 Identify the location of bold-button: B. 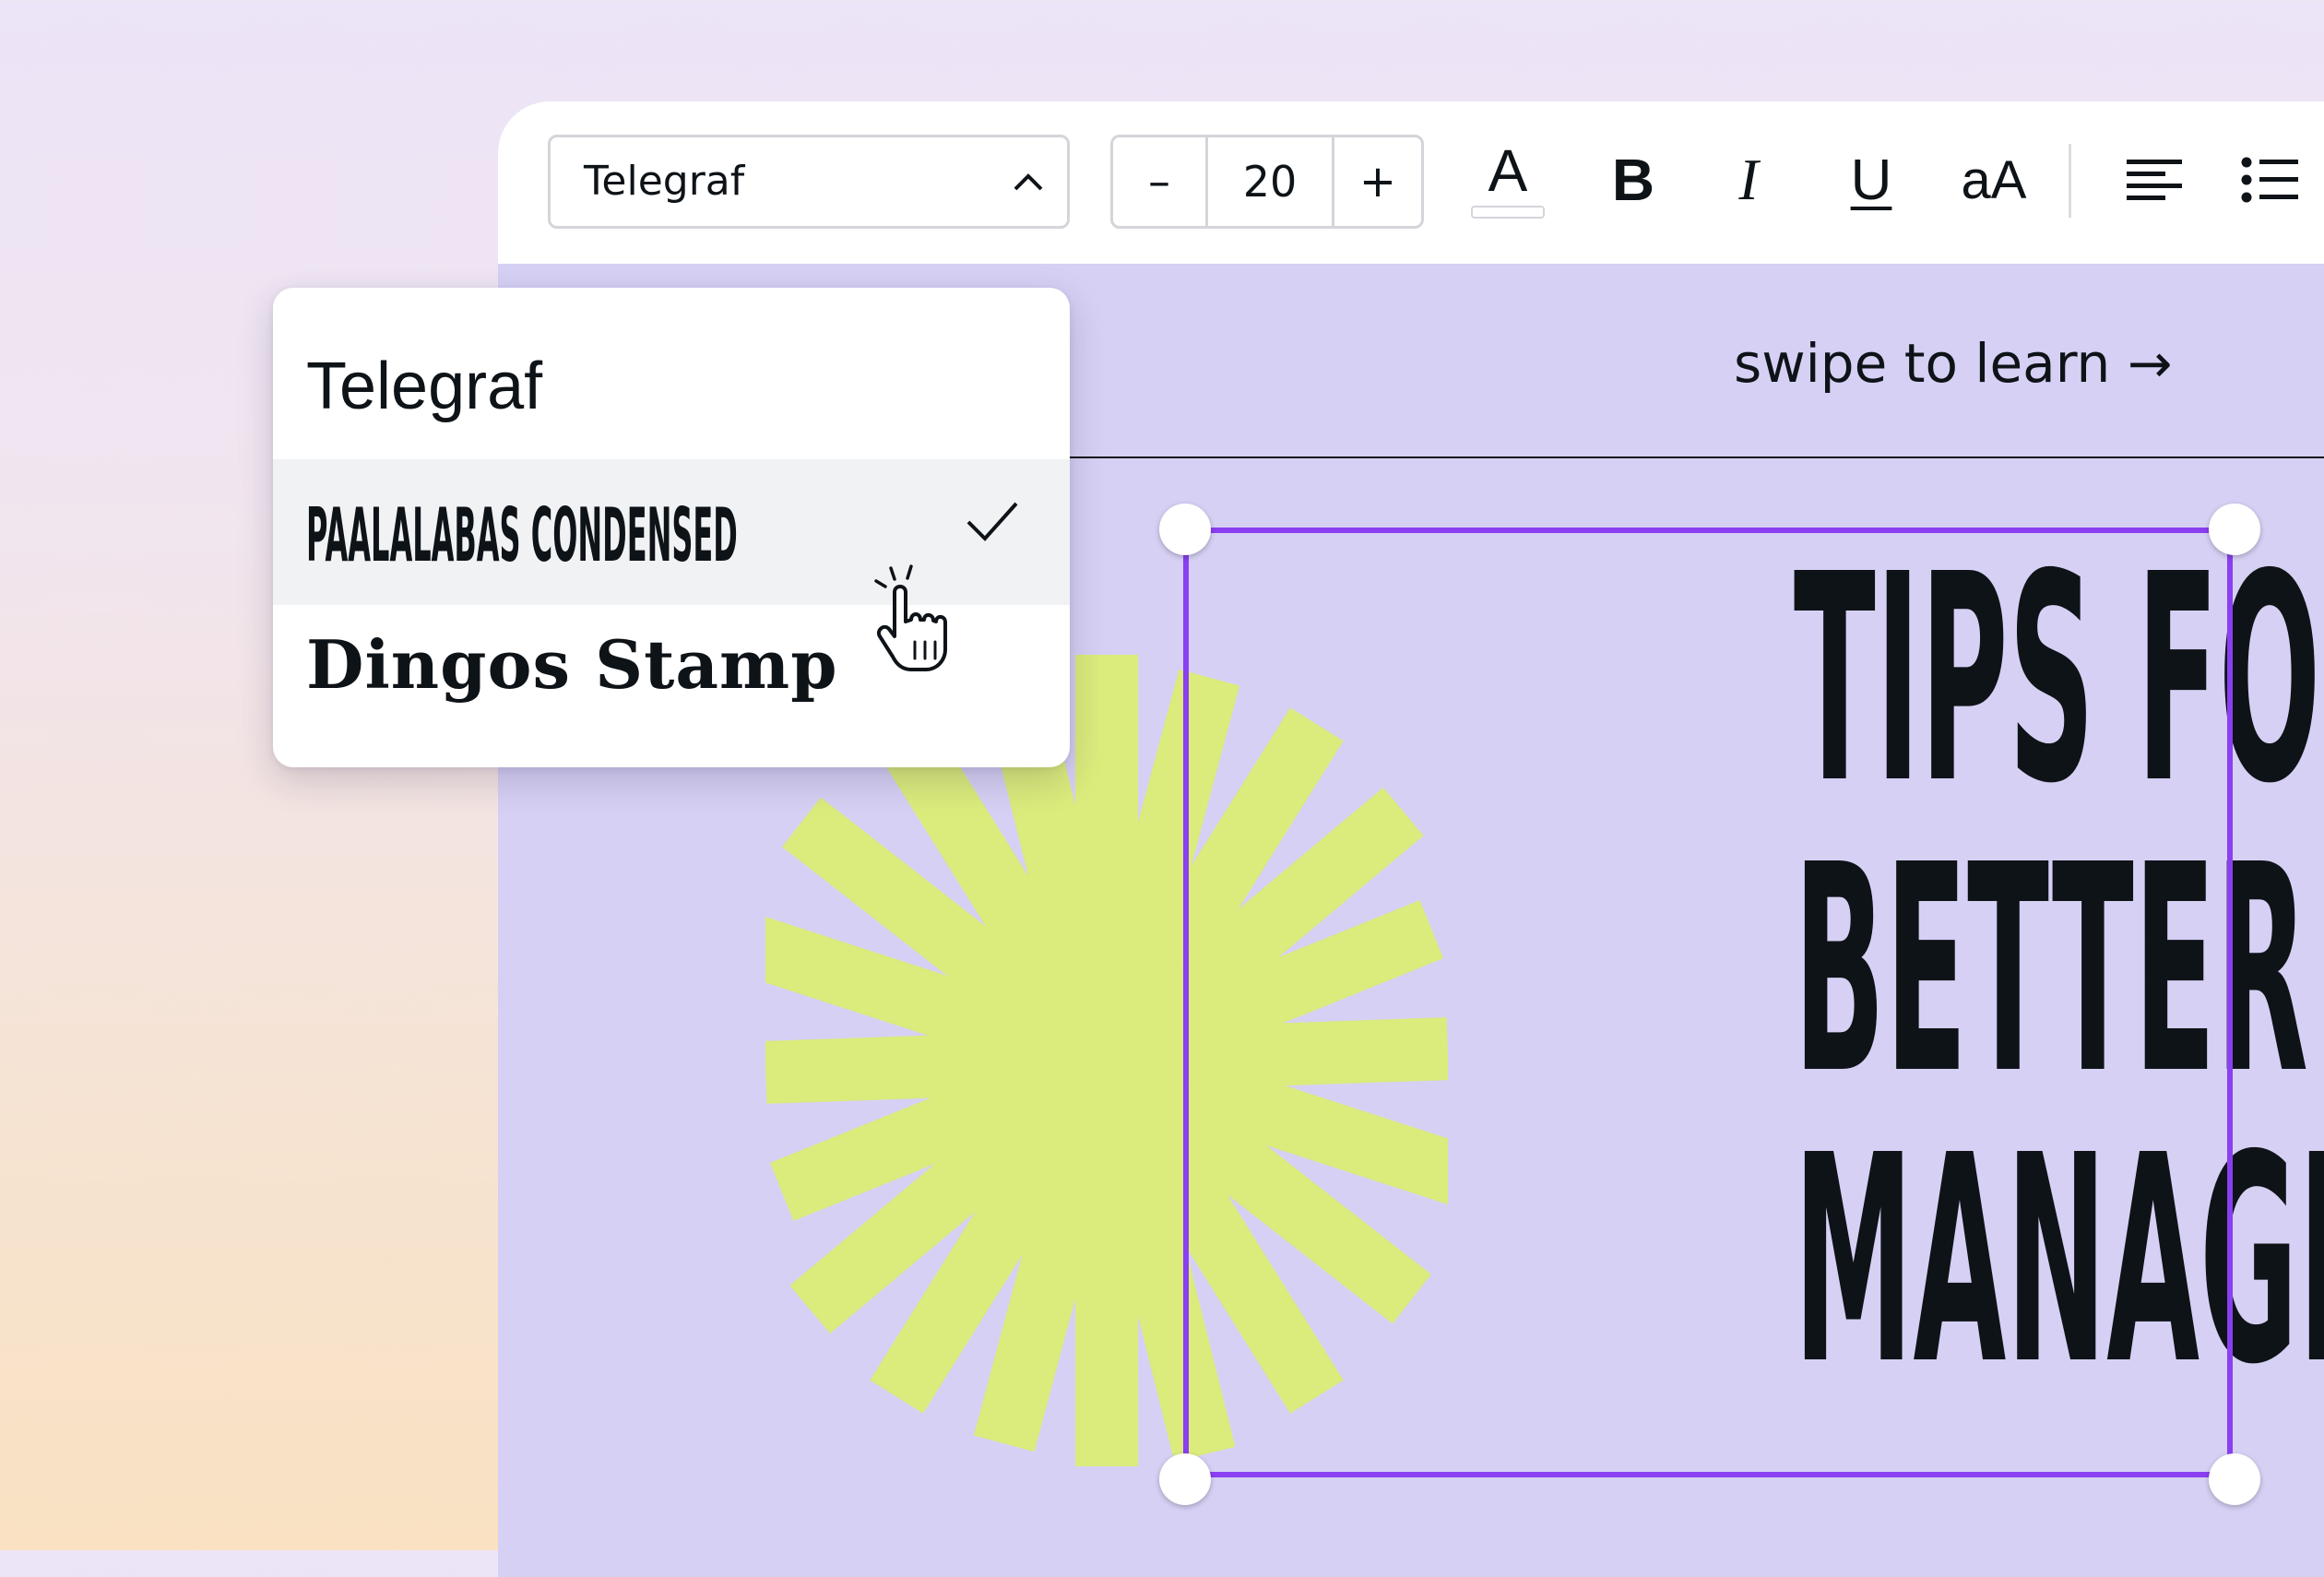
(1633, 180).